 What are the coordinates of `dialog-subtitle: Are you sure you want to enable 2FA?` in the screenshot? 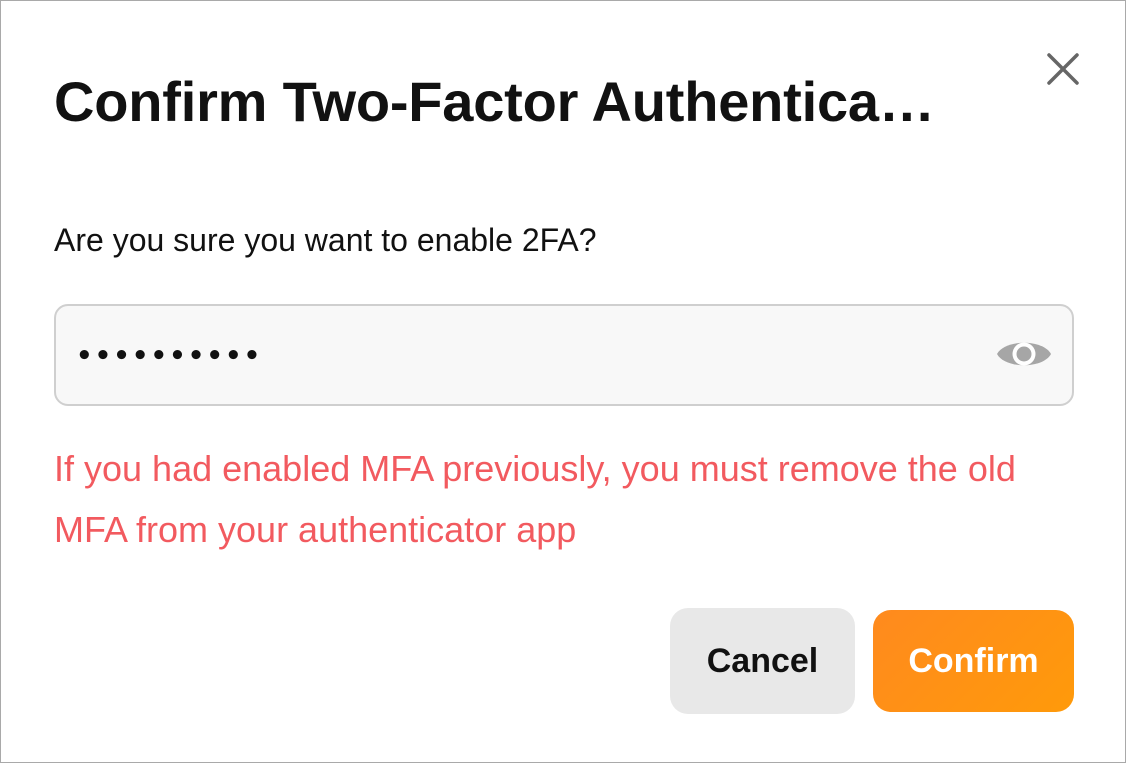 It's located at (325, 240).